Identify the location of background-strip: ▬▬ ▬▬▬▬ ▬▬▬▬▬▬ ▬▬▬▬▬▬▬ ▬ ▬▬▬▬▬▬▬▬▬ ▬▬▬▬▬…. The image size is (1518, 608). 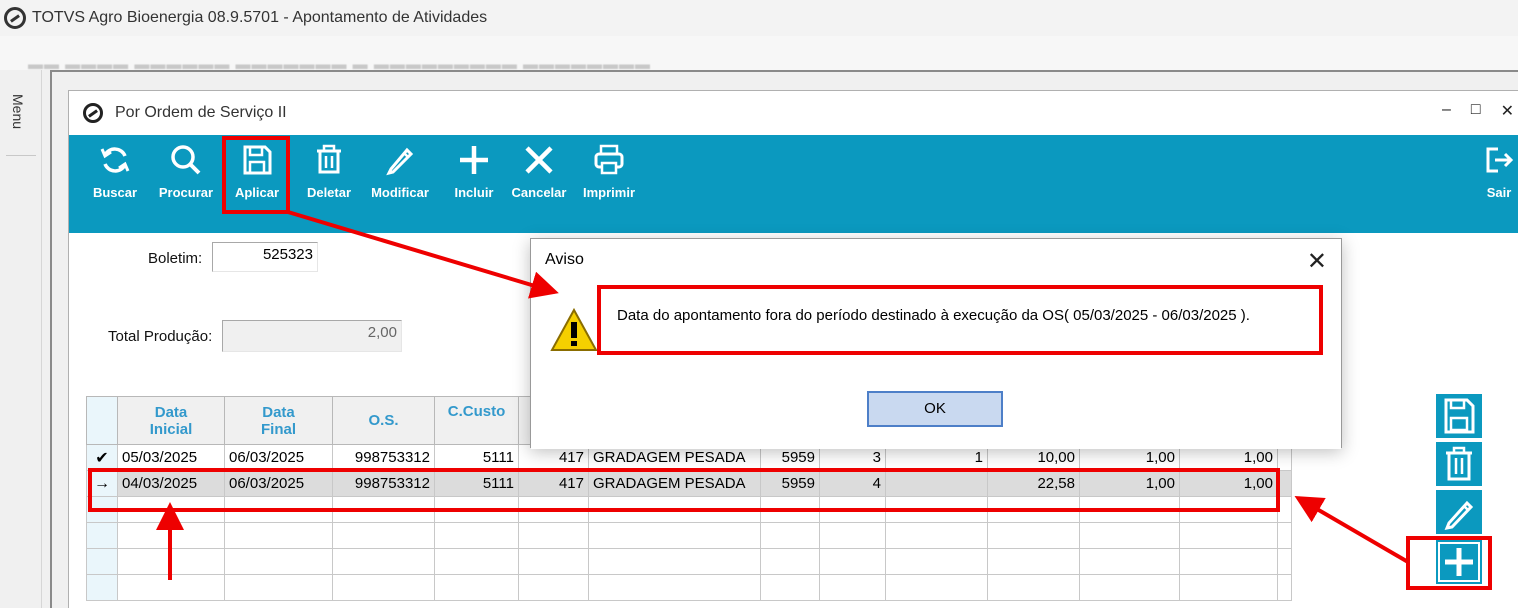
(759, 54).